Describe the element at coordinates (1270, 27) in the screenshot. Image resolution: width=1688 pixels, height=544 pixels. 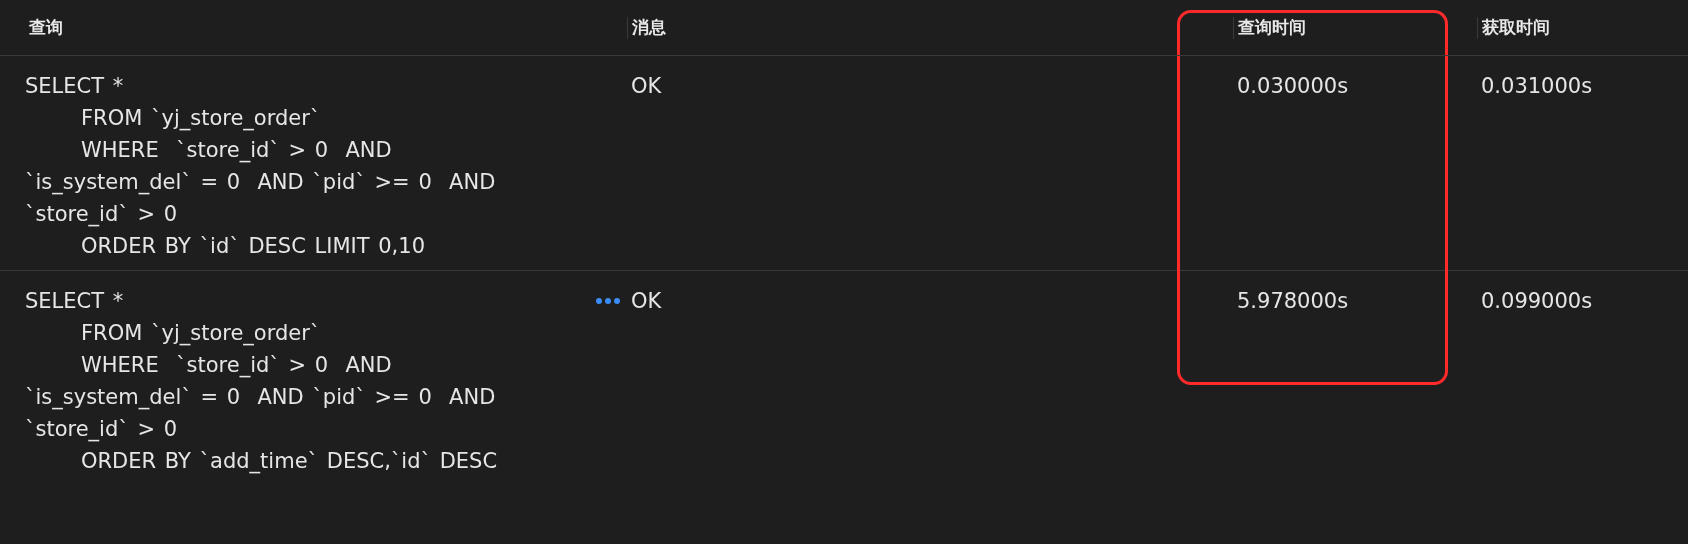
I see `column-header: 查询时间` at that location.